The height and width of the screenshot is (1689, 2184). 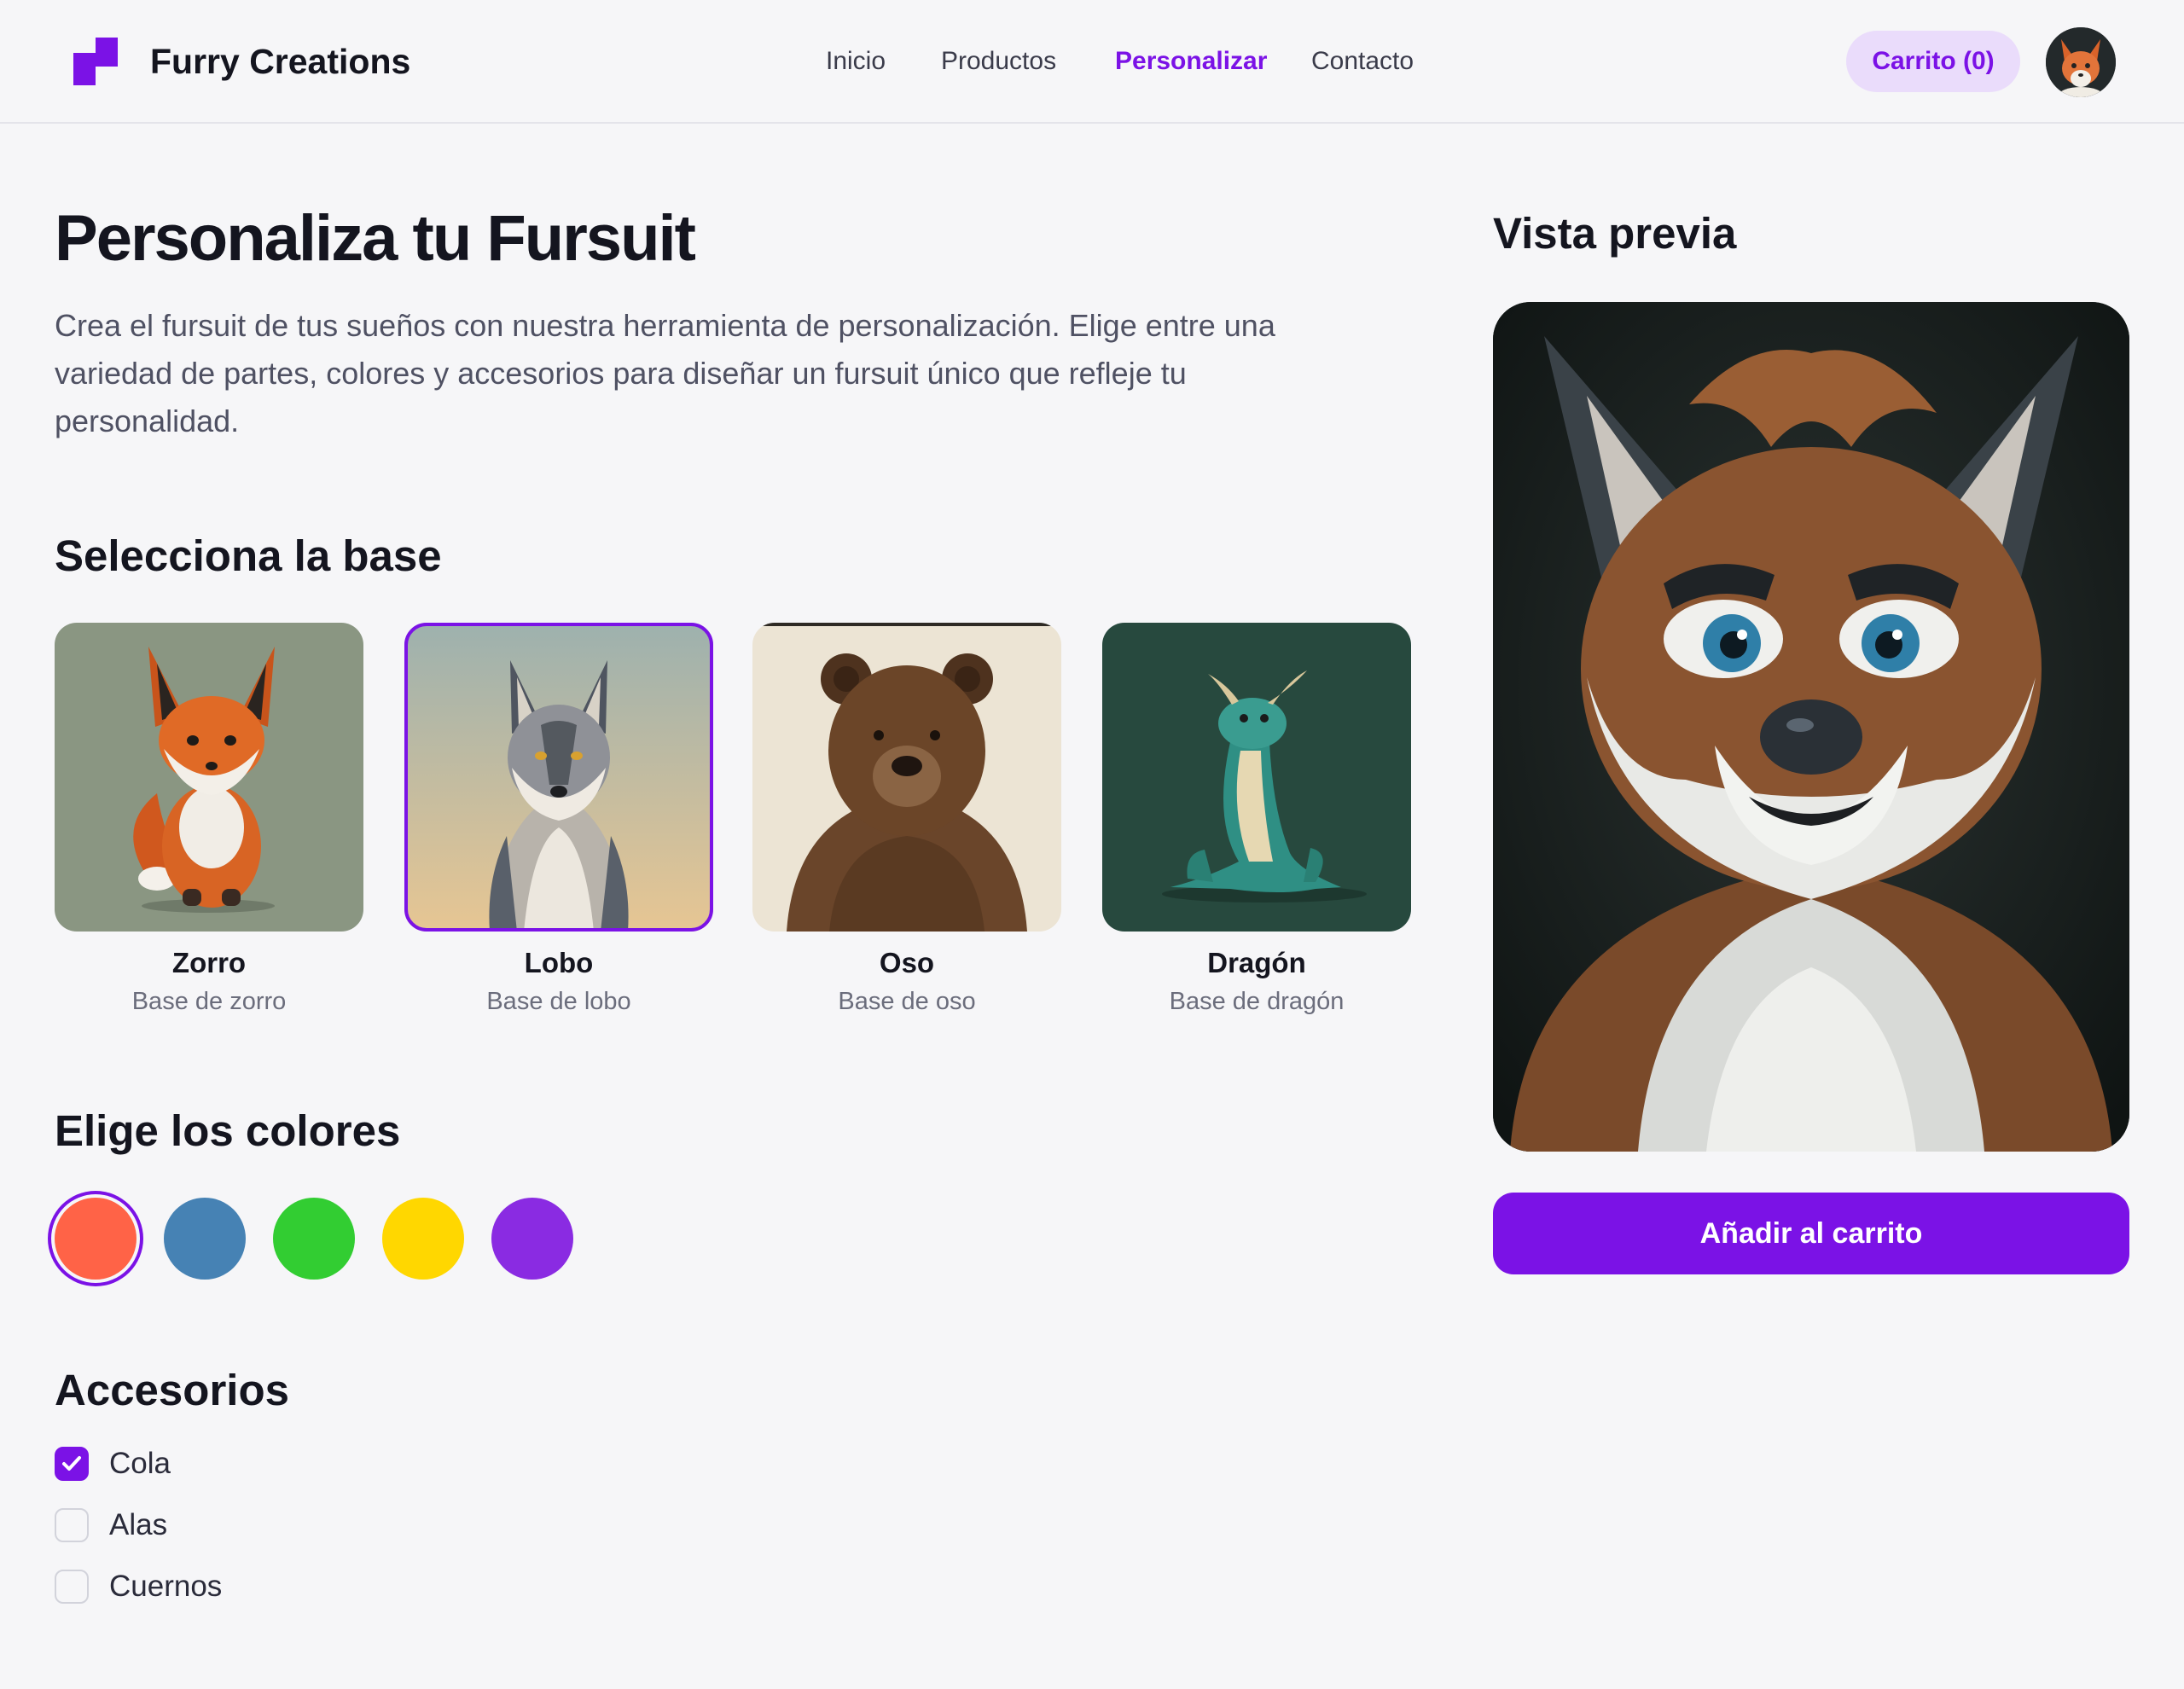 What do you see at coordinates (999, 61) in the screenshot?
I see `nav-item-productos: Productos` at bounding box center [999, 61].